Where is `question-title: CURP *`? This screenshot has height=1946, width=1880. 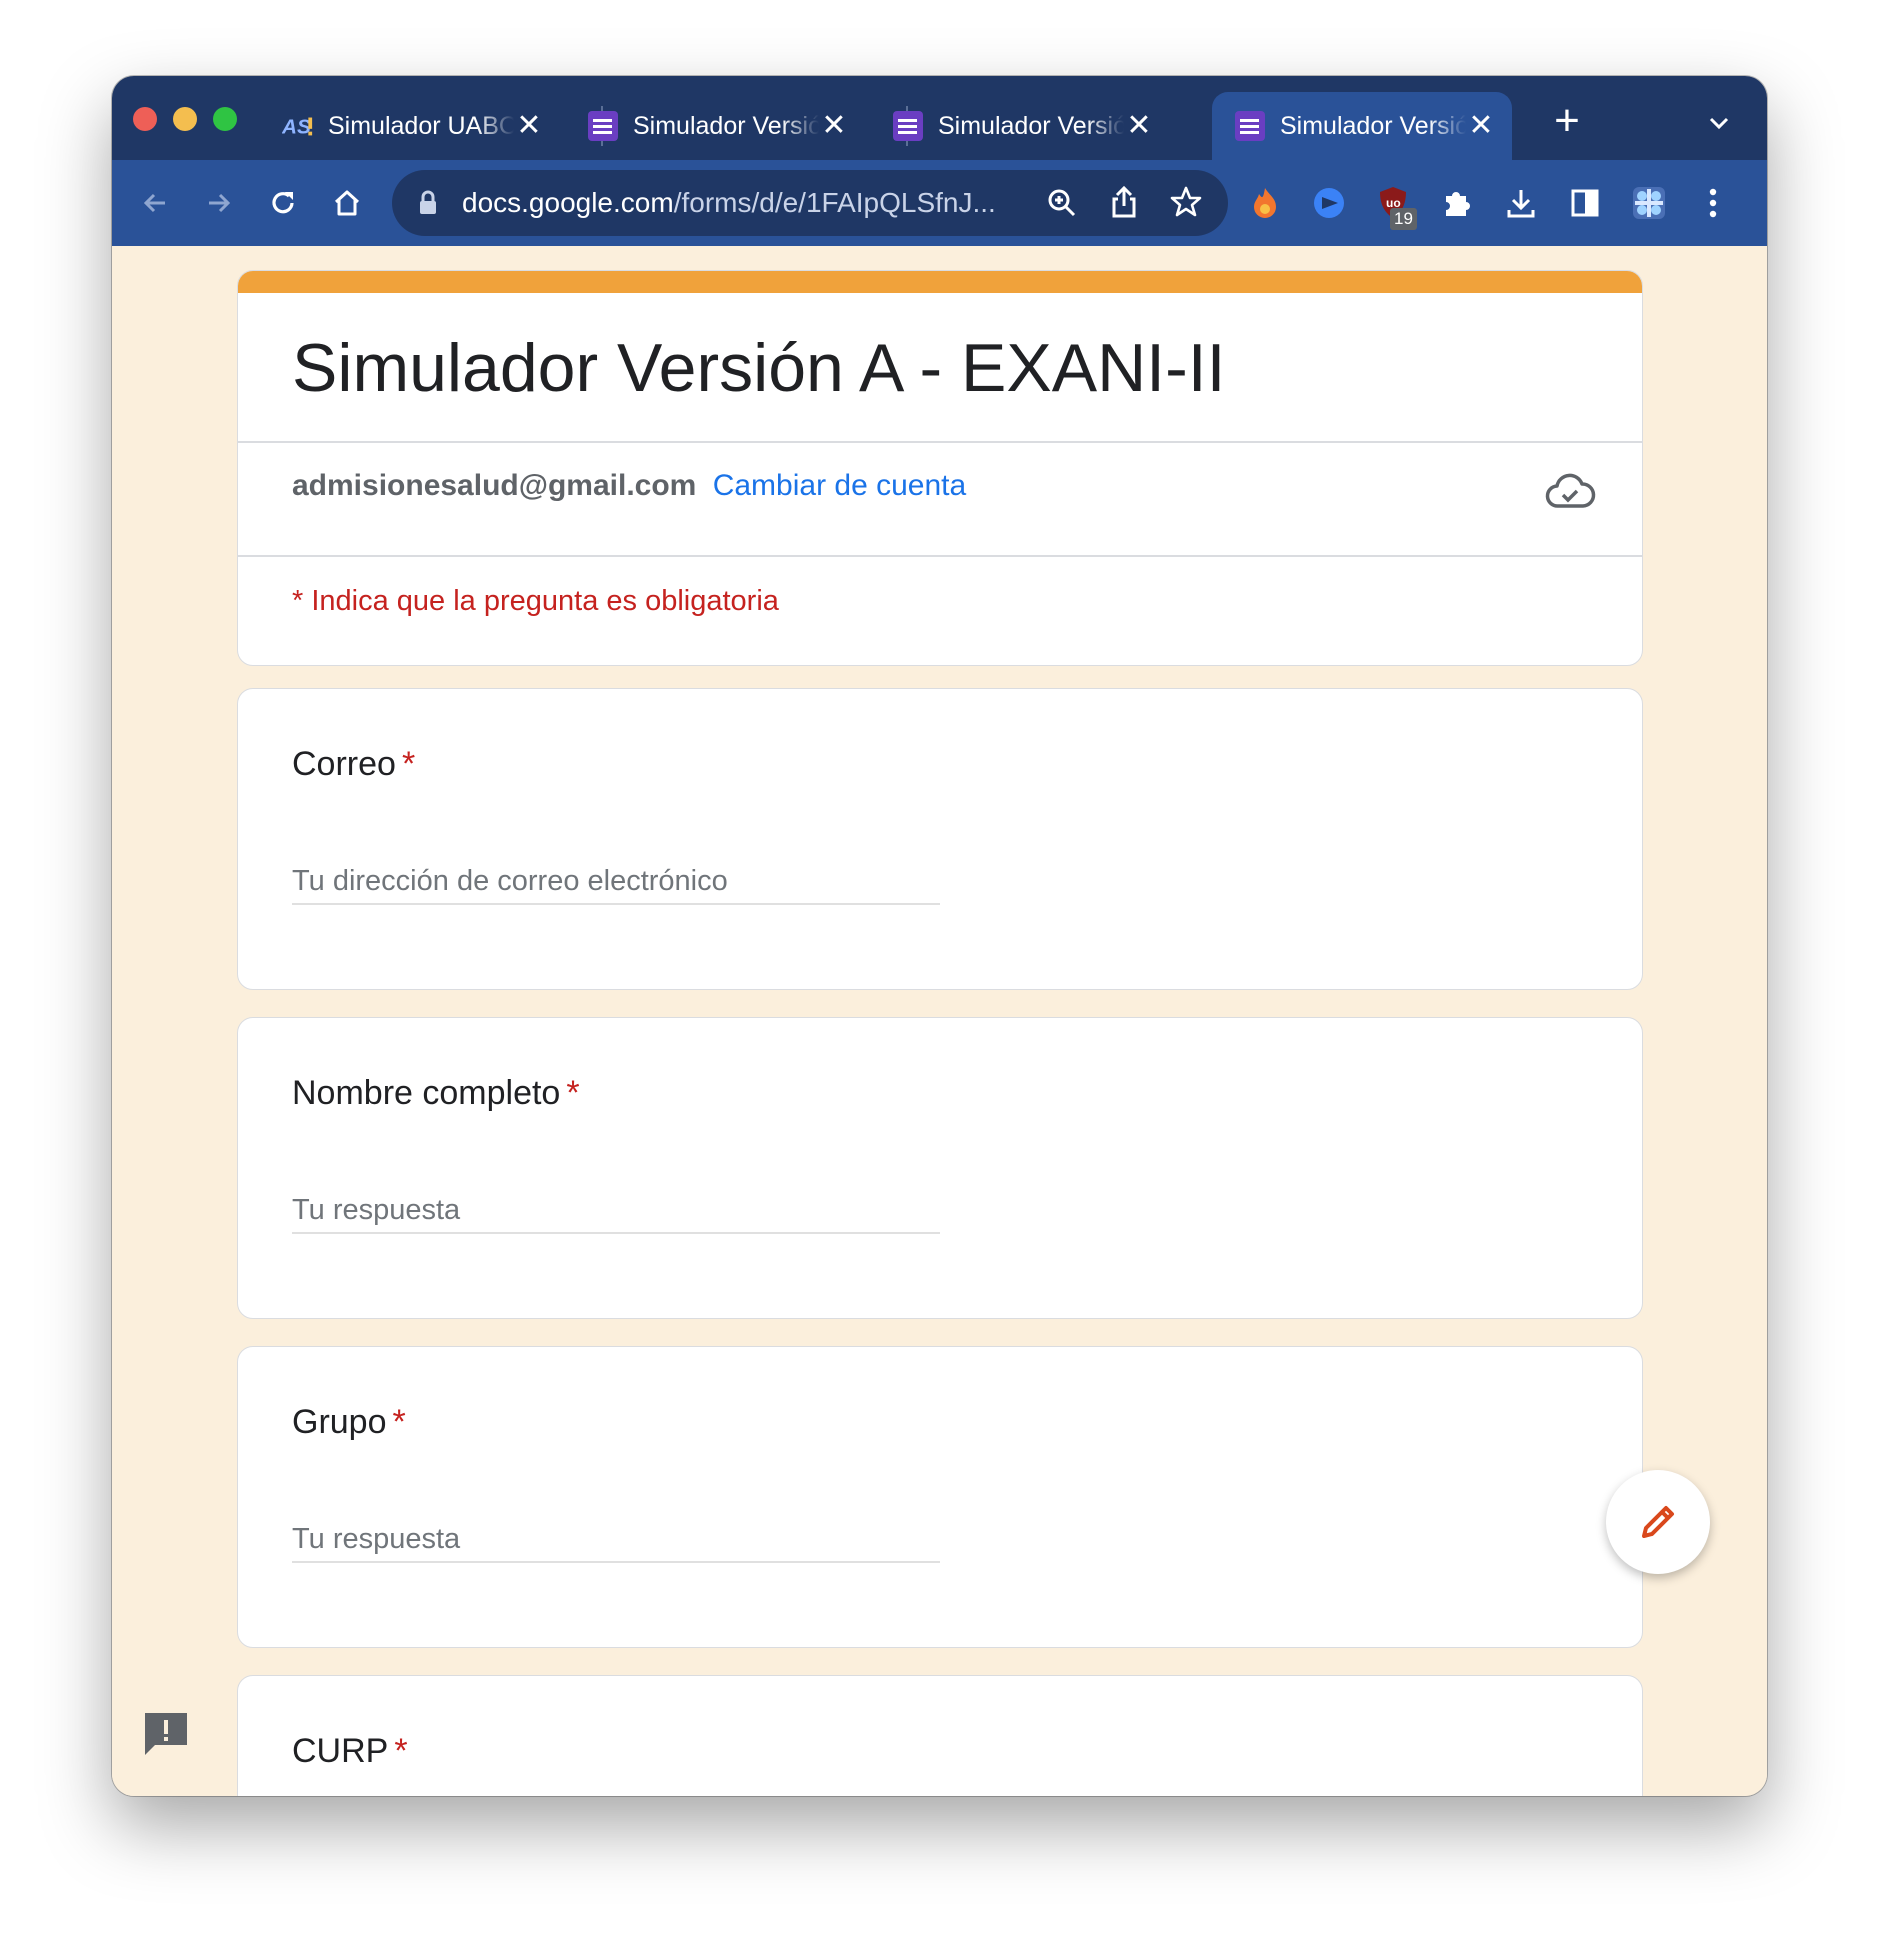 question-title: CURP * is located at coordinates (350, 1751).